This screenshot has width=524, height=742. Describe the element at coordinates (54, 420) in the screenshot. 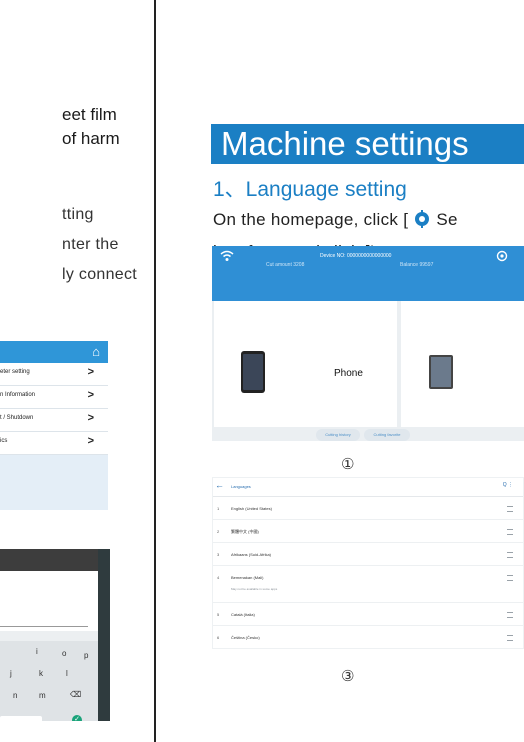

I see `menu-row: t / Shutdown >` at that location.